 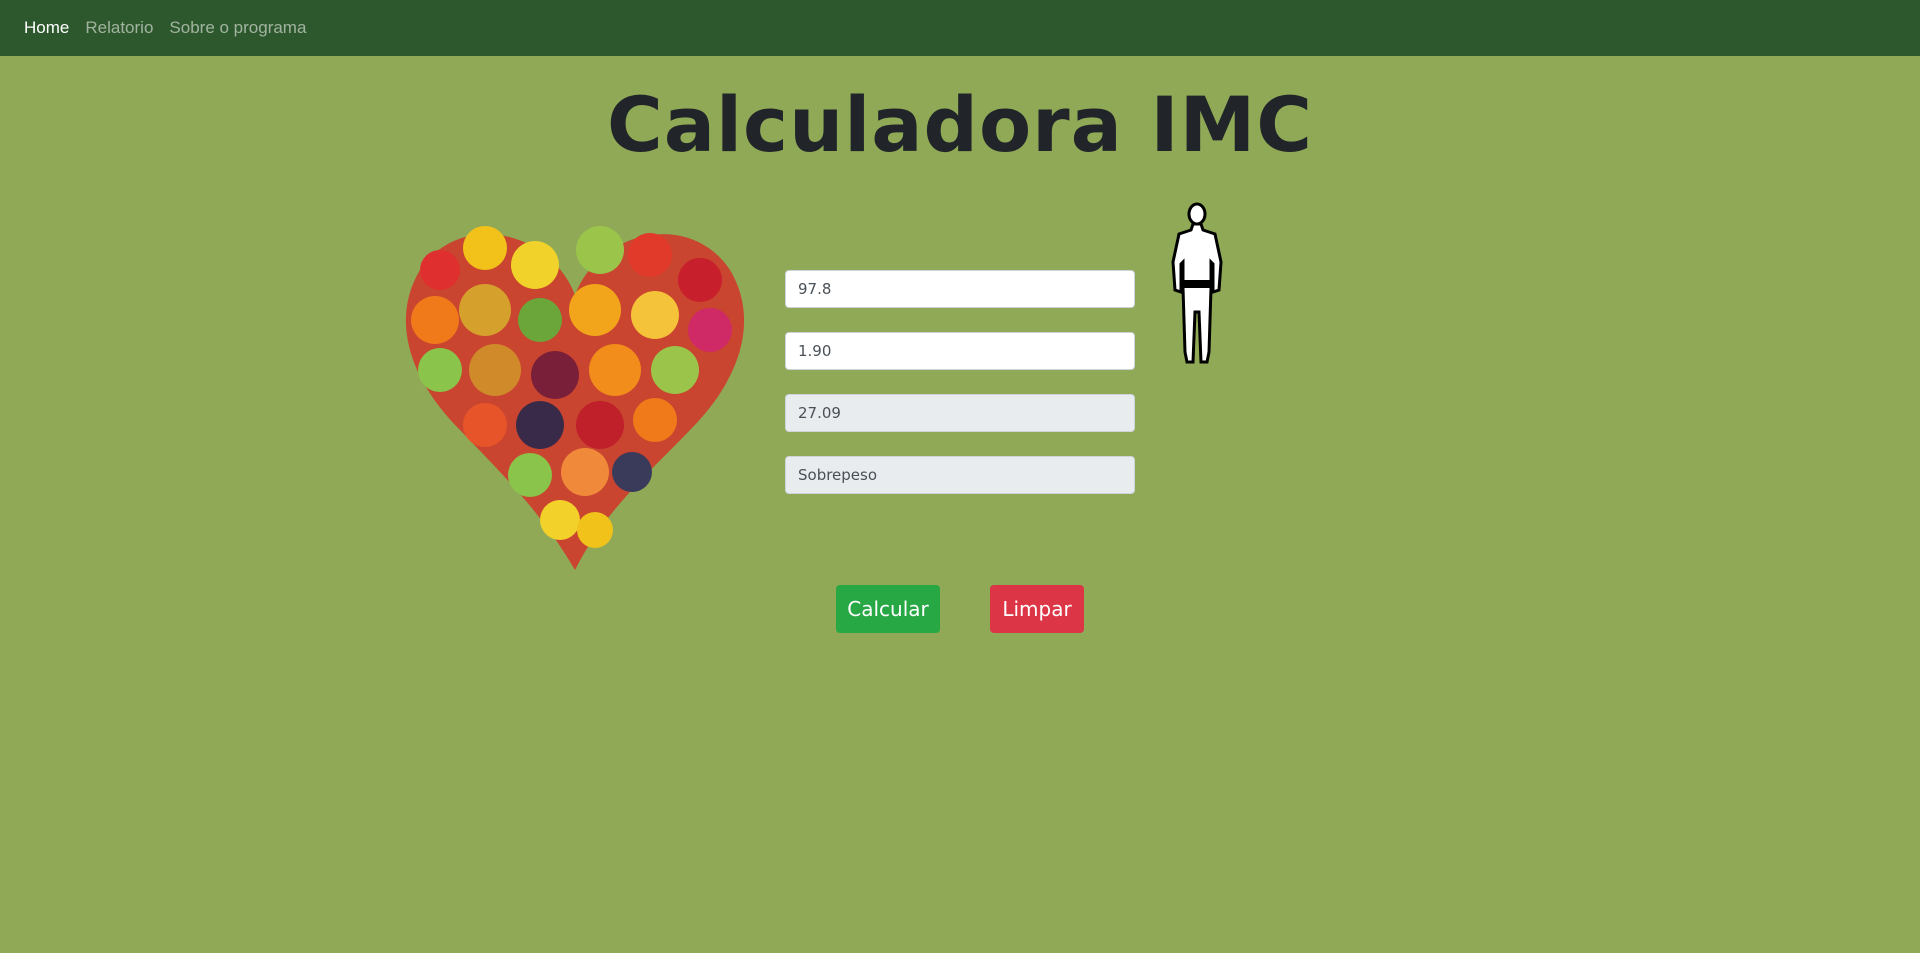 I want to click on altura-input, so click(x=960, y=351).